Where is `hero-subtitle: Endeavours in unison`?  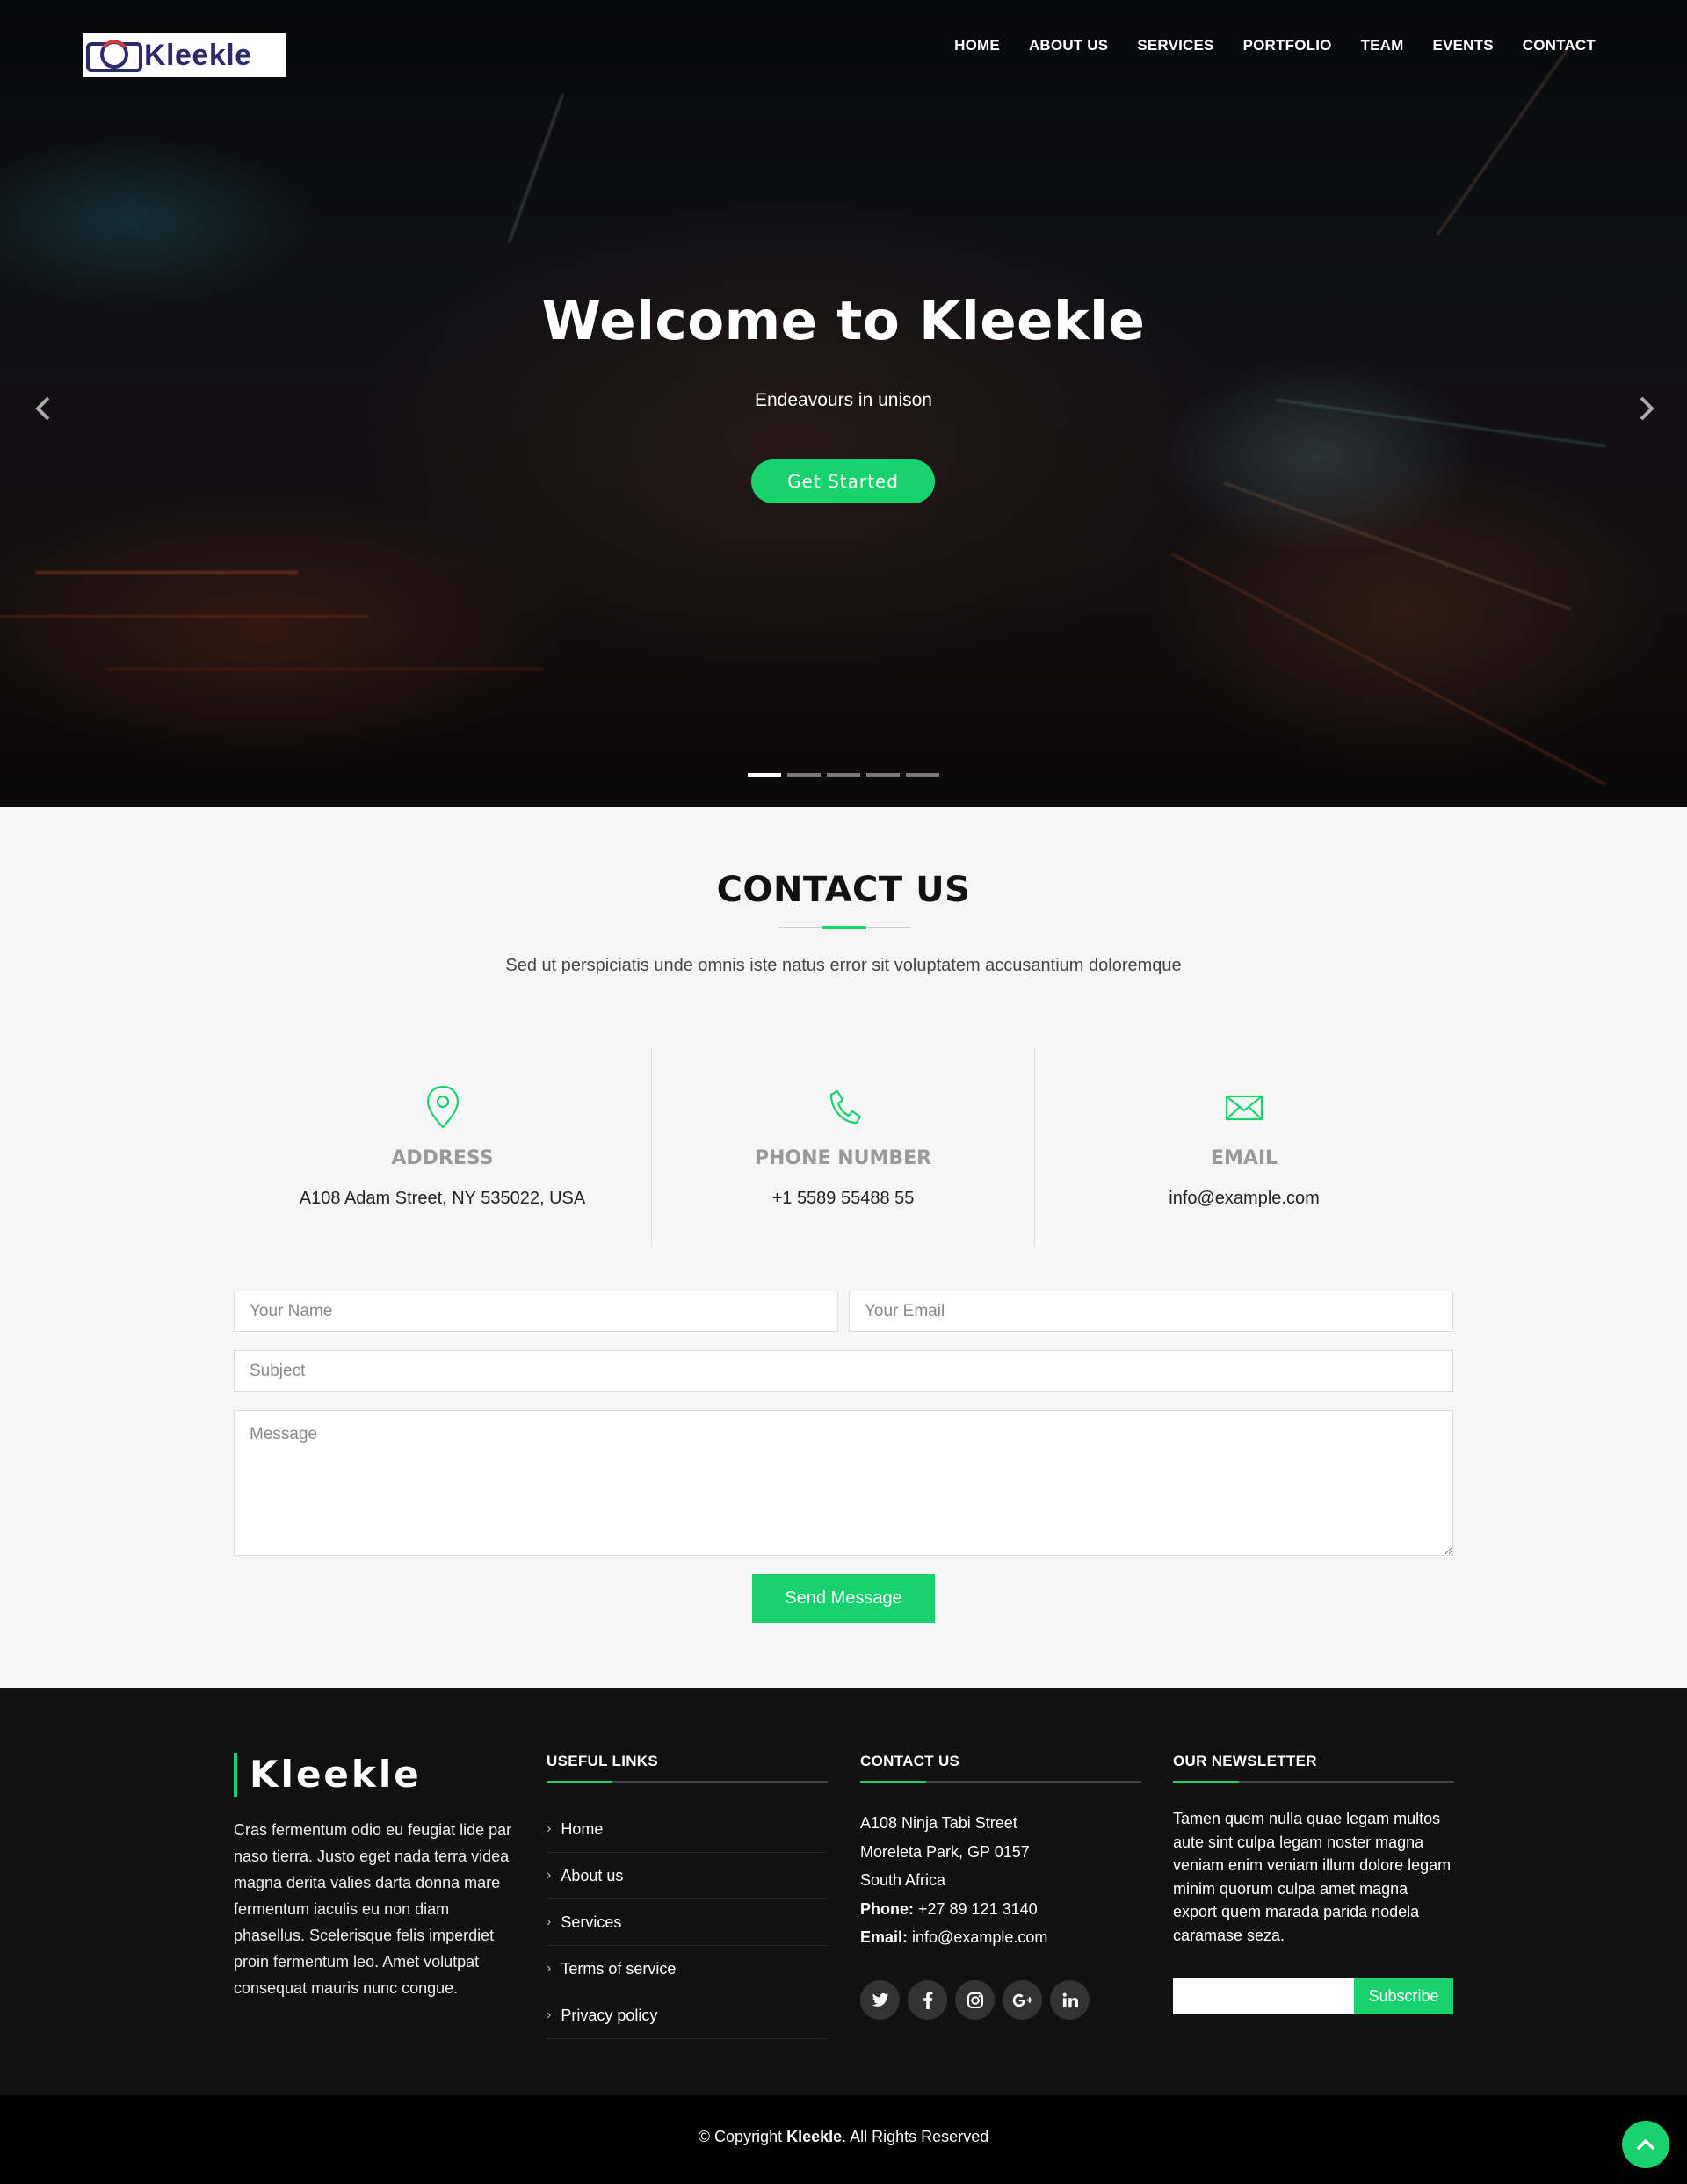 hero-subtitle: Endeavours in unison is located at coordinates (843, 400).